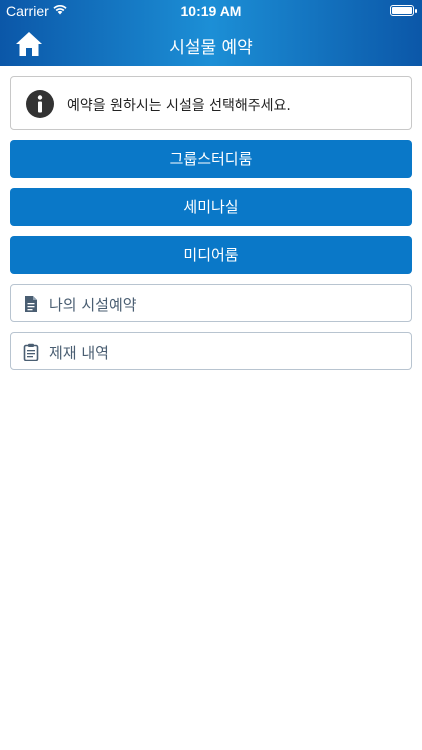  What do you see at coordinates (40, 104) in the screenshot?
I see `info-icon` at bounding box center [40, 104].